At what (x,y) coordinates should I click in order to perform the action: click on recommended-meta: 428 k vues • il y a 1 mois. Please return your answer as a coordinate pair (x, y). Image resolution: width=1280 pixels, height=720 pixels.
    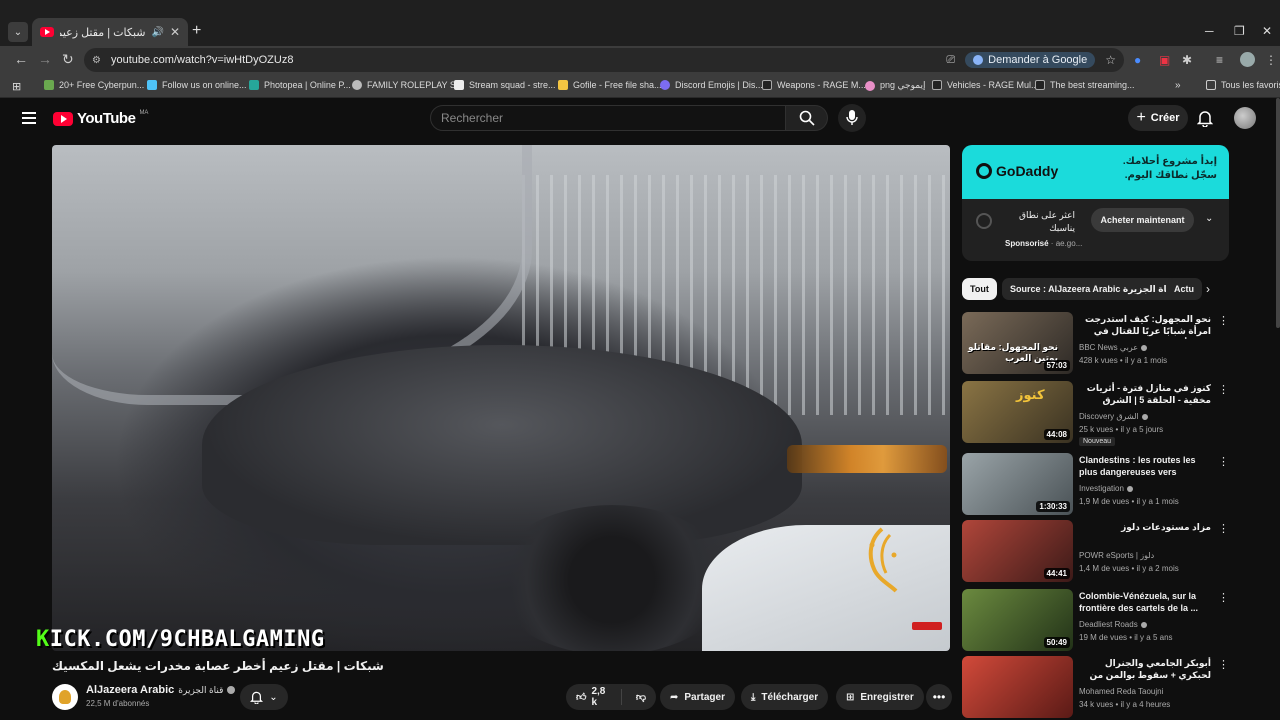
    Looking at the image, I should click on (1123, 360).